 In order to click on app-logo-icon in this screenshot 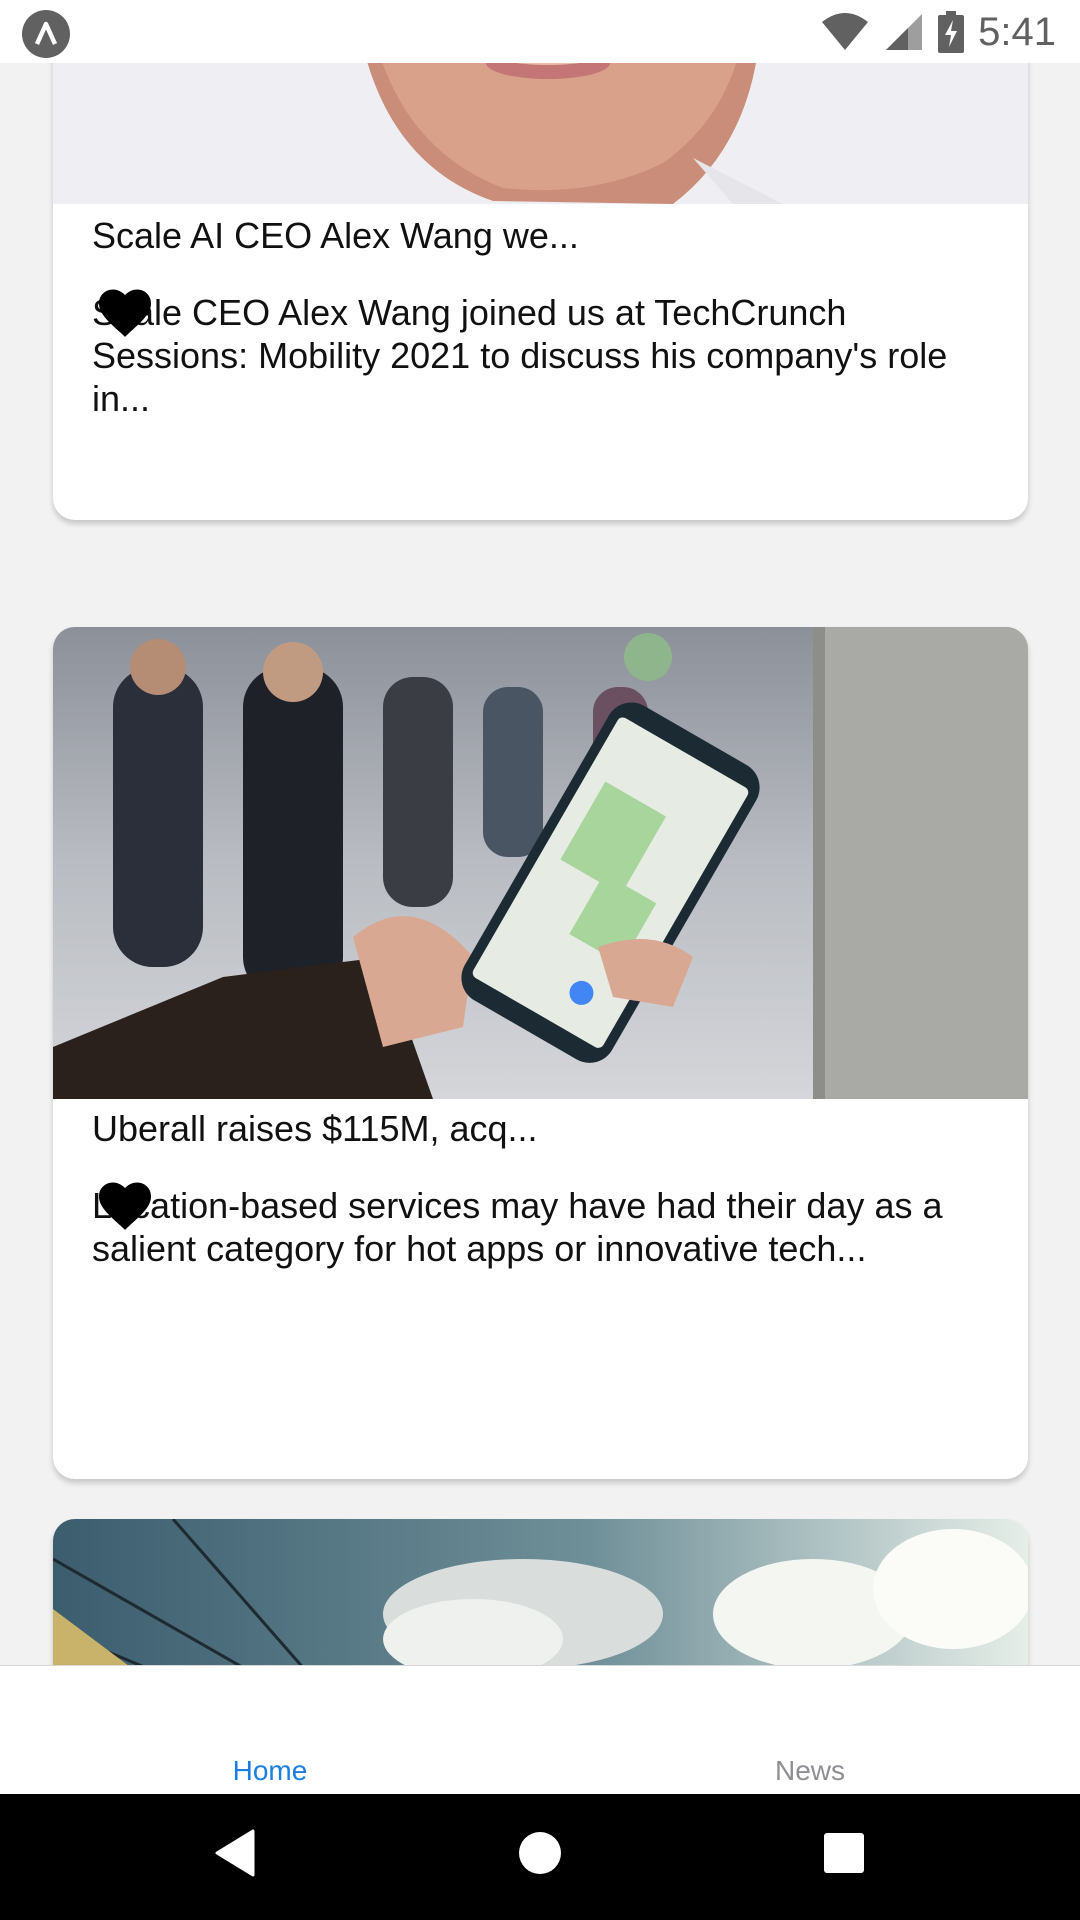, I will do `click(46, 34)`.